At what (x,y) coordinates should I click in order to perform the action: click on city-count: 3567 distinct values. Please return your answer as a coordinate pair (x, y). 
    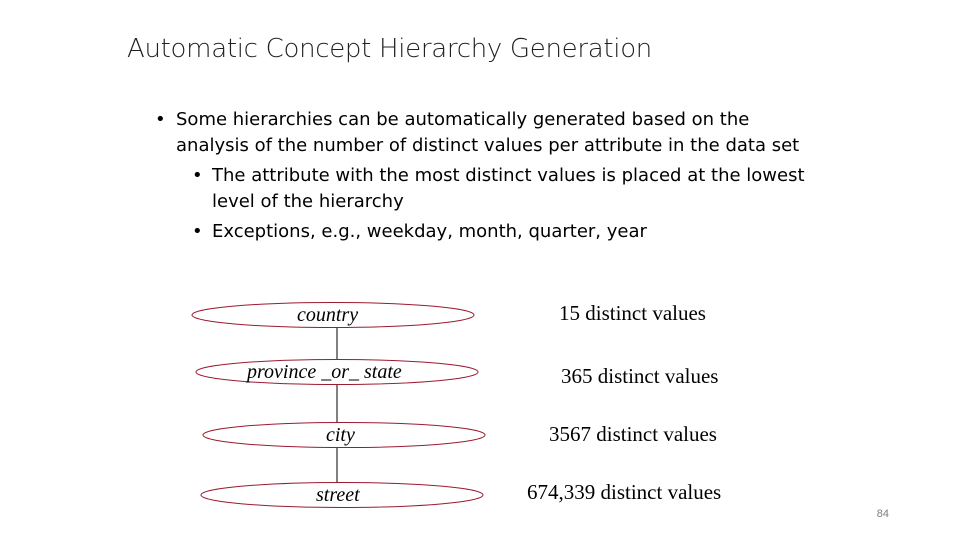
    Looking at the image, I should click on (633, 434).